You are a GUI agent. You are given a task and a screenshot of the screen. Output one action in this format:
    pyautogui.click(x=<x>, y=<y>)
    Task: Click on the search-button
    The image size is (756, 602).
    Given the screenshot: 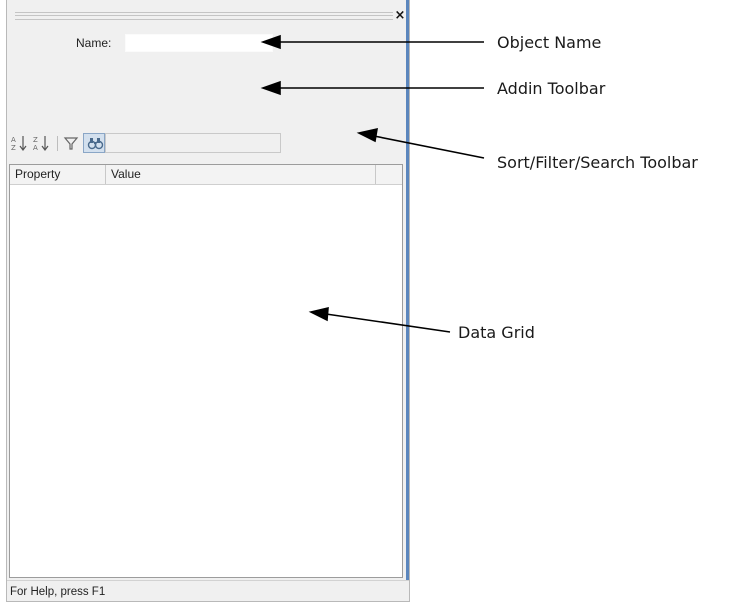 What is the action you would take?
    pyautogui.click(x=94, y=143)
    